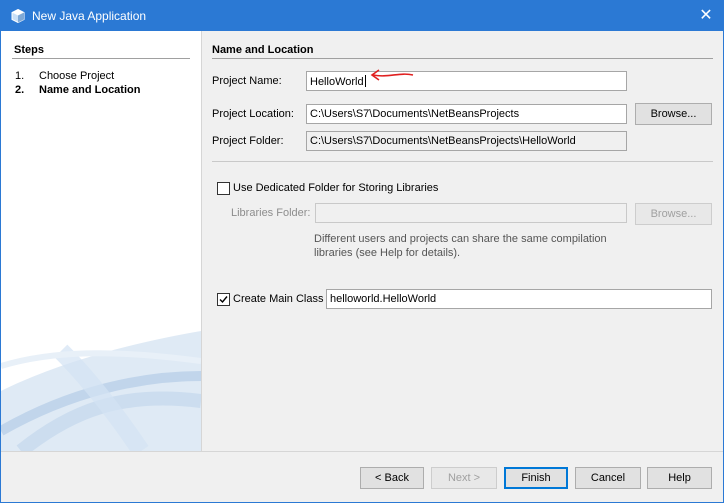 The image size is (724, 503). What do you see at coordinates (706, 16) in the screenshot?
I see `close-icon: ✕` at bounding box center [706, 16].